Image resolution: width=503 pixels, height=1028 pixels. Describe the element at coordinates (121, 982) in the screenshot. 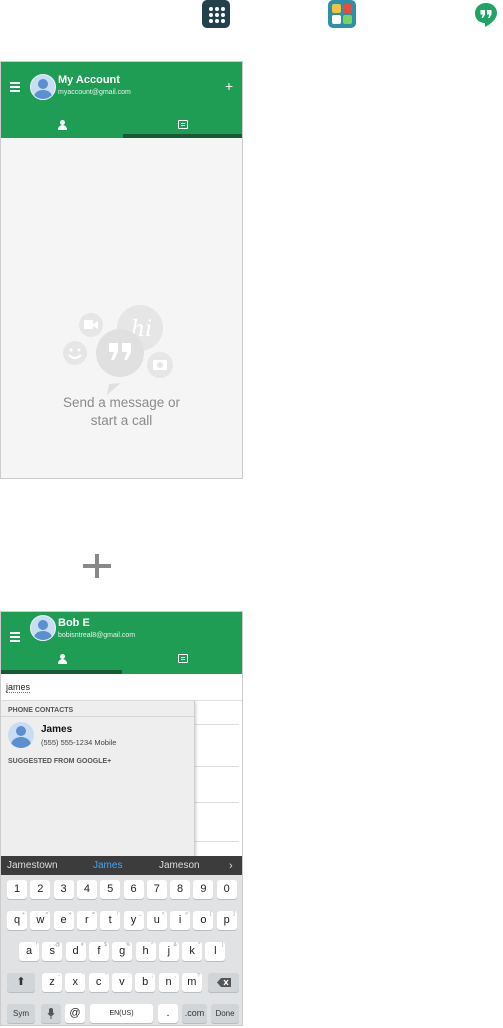

I see `key-v: v:` at that location.